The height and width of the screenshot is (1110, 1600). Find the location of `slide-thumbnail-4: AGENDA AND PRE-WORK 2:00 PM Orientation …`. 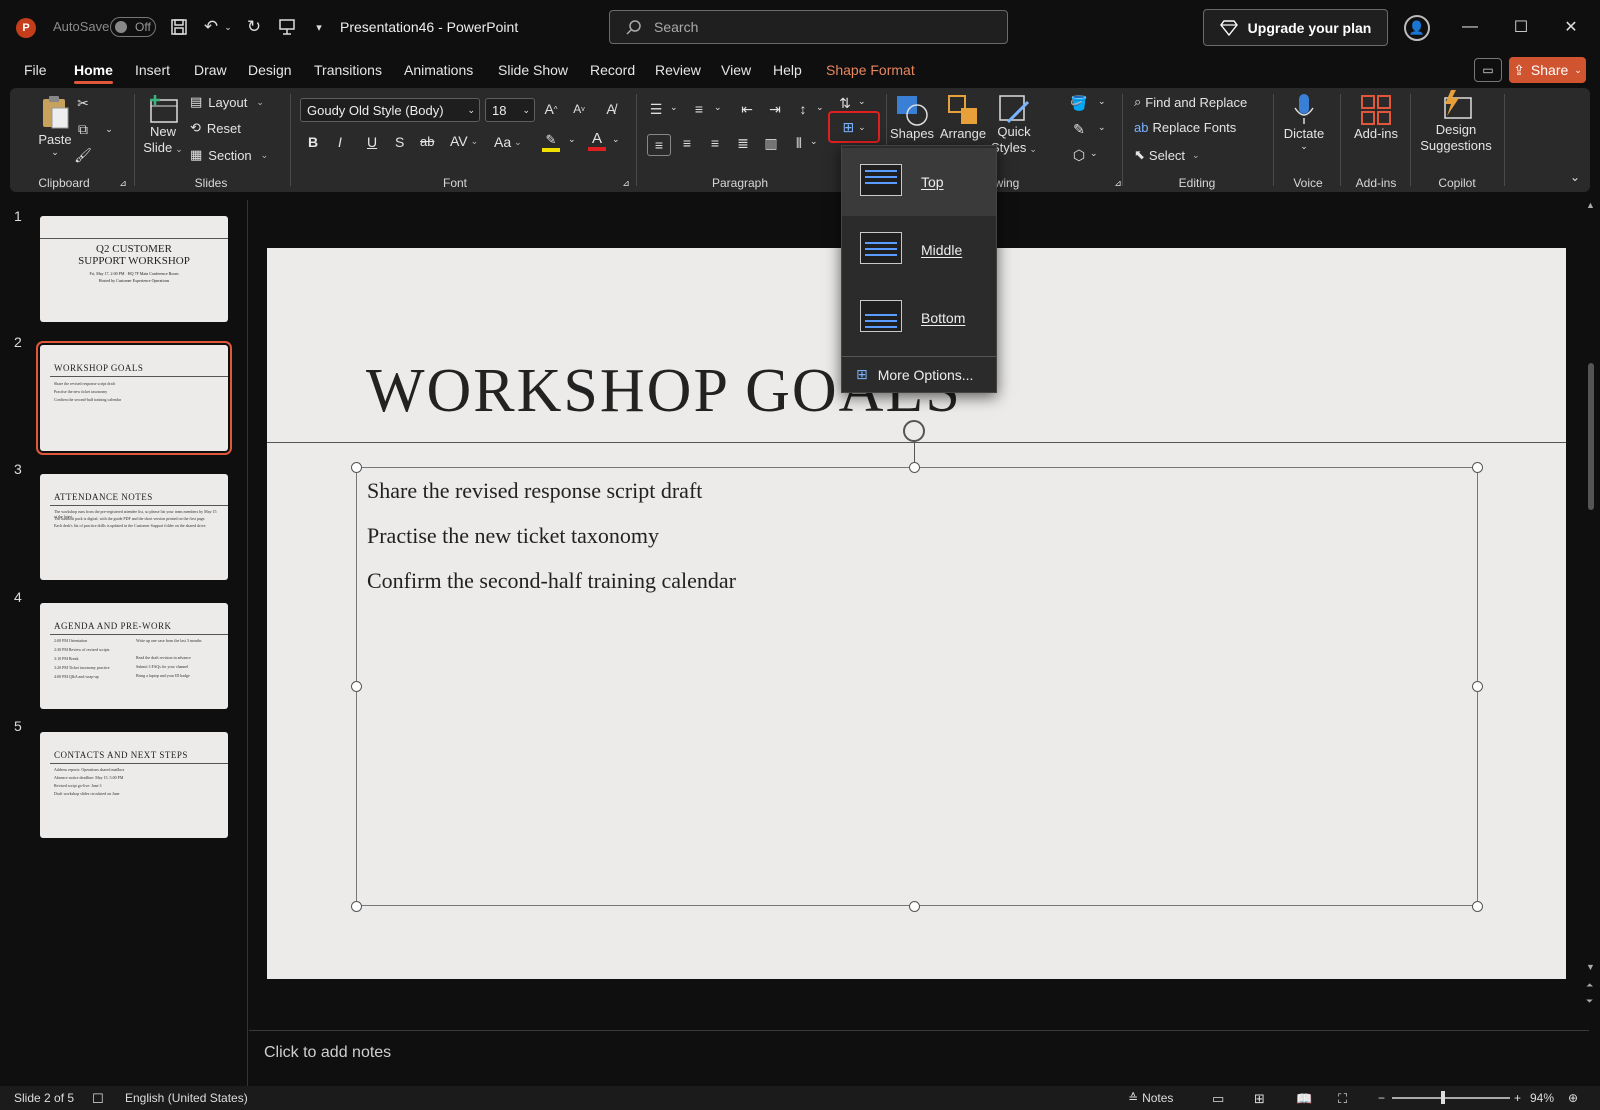

slide-thumbnail-4: AGENDA AND PRE-WORK 2:00 PM Orientation … is located at coordinates (134, 656).